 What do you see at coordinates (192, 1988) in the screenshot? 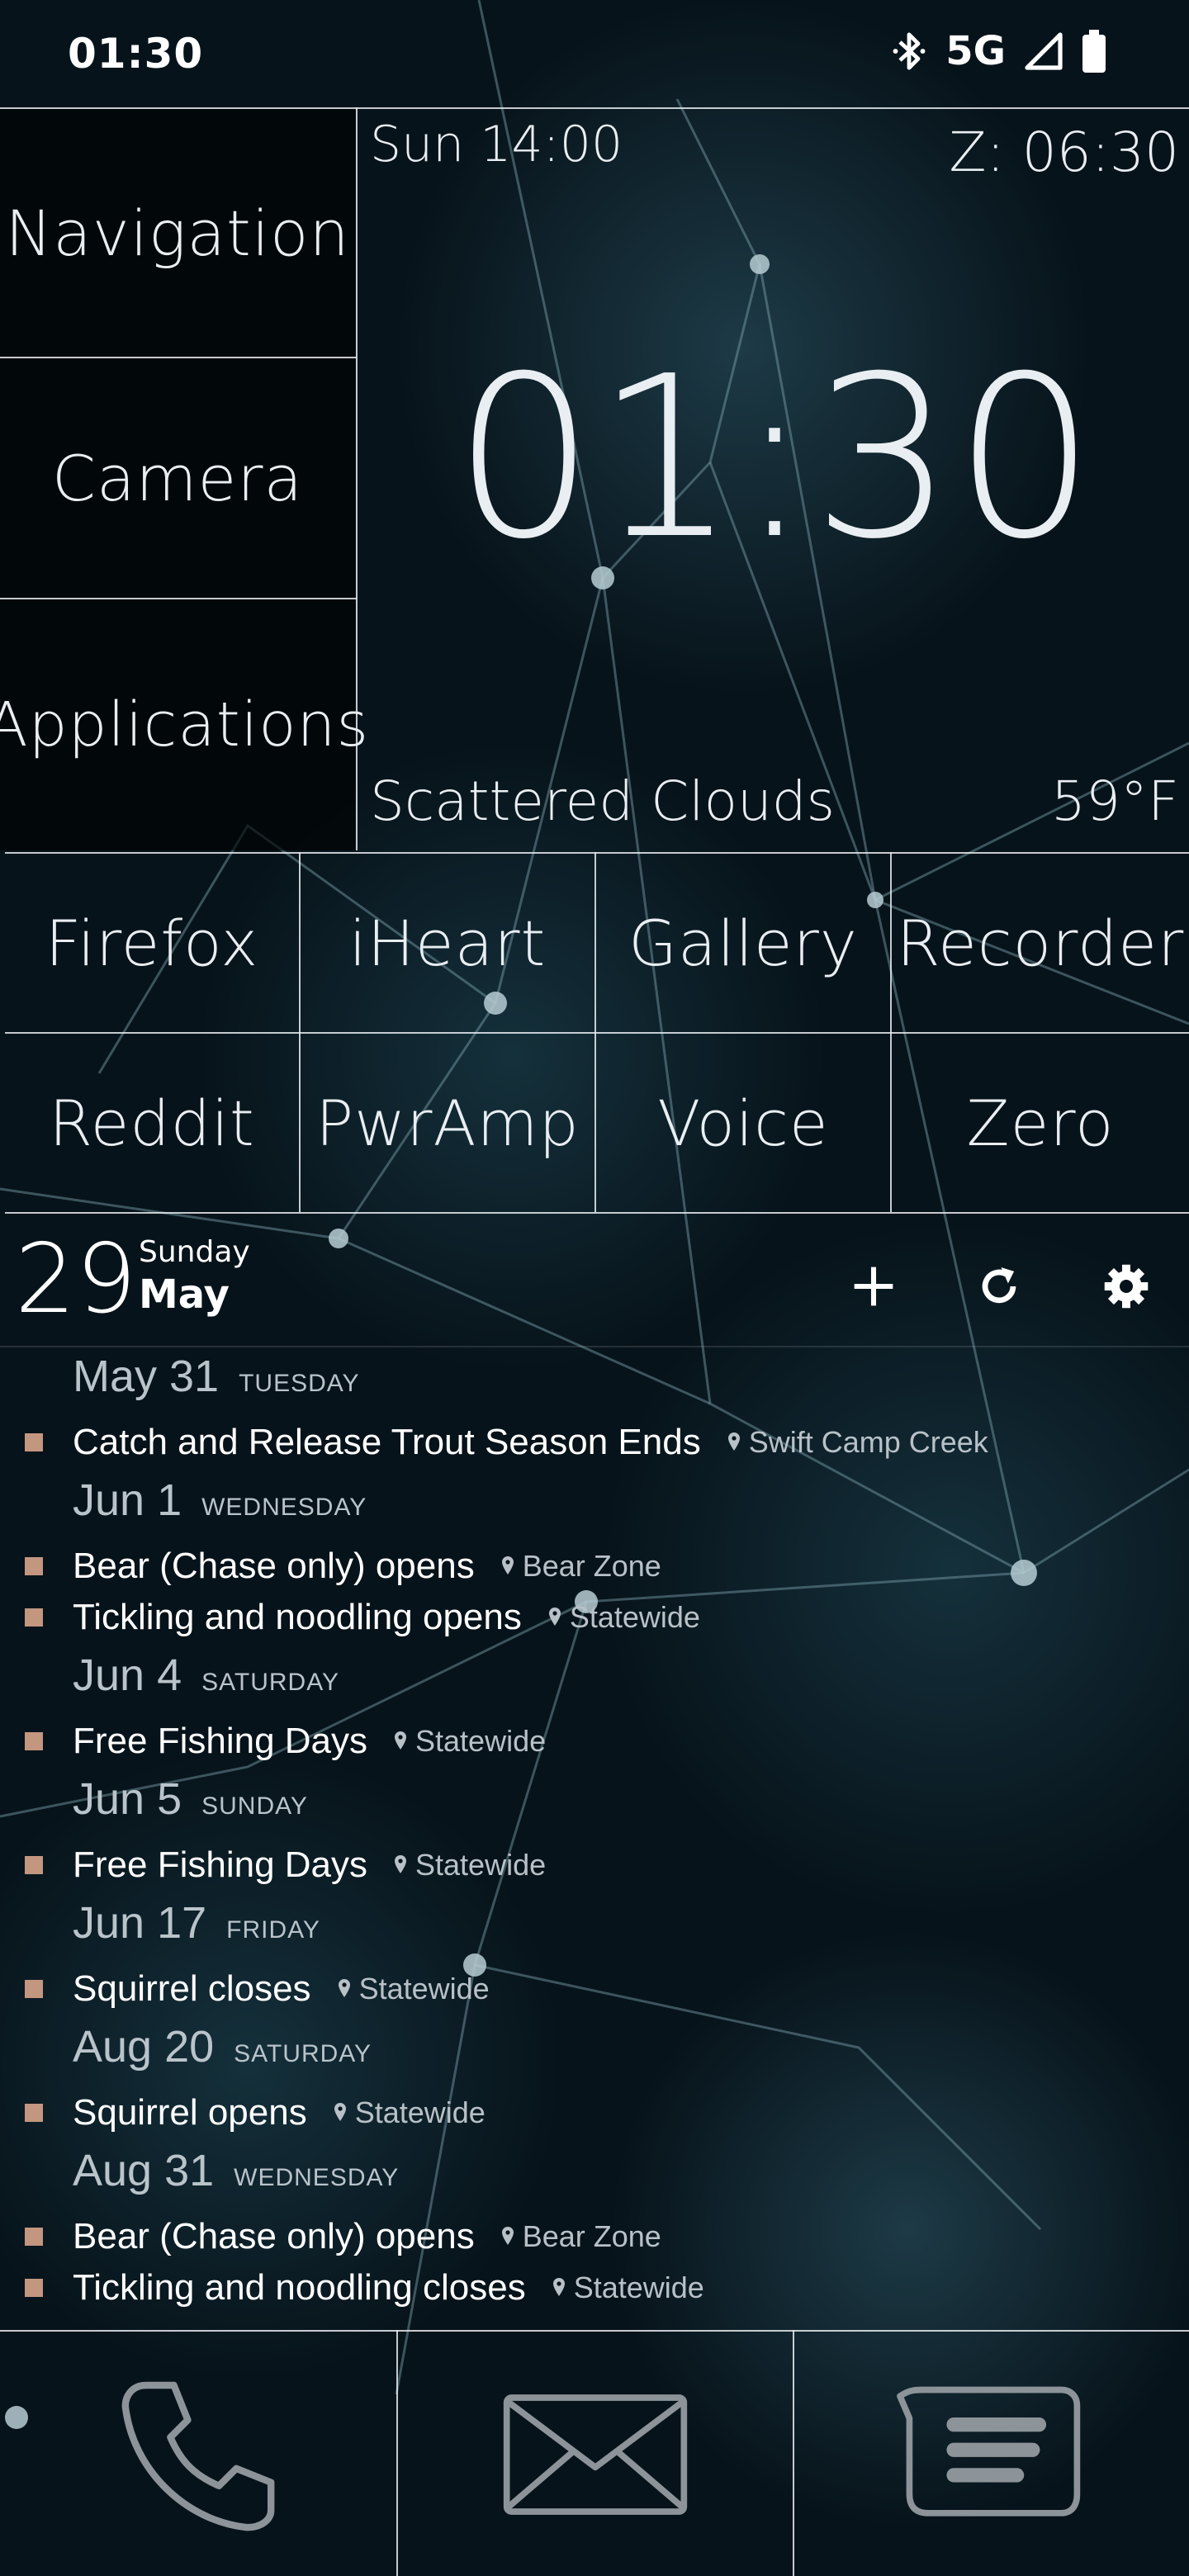
I see `event-title: Squirrel closes` at bounding box center [192, 1988].